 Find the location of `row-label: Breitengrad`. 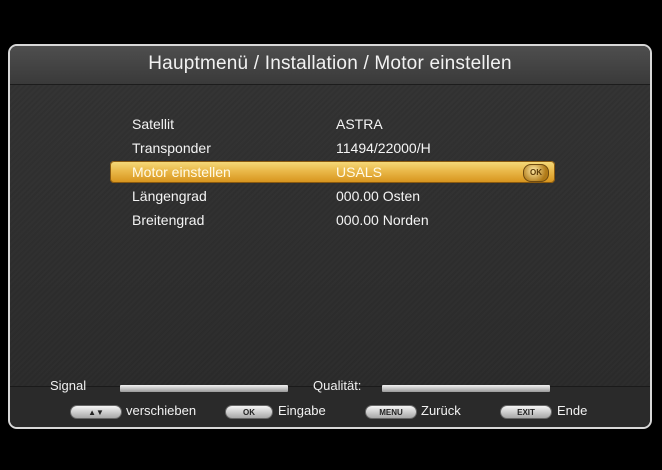

row-label: Breitengrad is located at coordinates (168, 220).